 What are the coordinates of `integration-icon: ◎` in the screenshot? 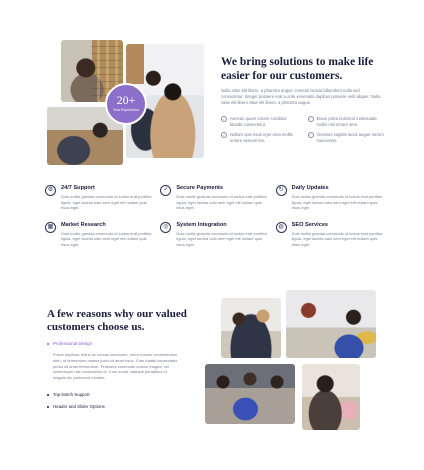 It's located at (166, 227).